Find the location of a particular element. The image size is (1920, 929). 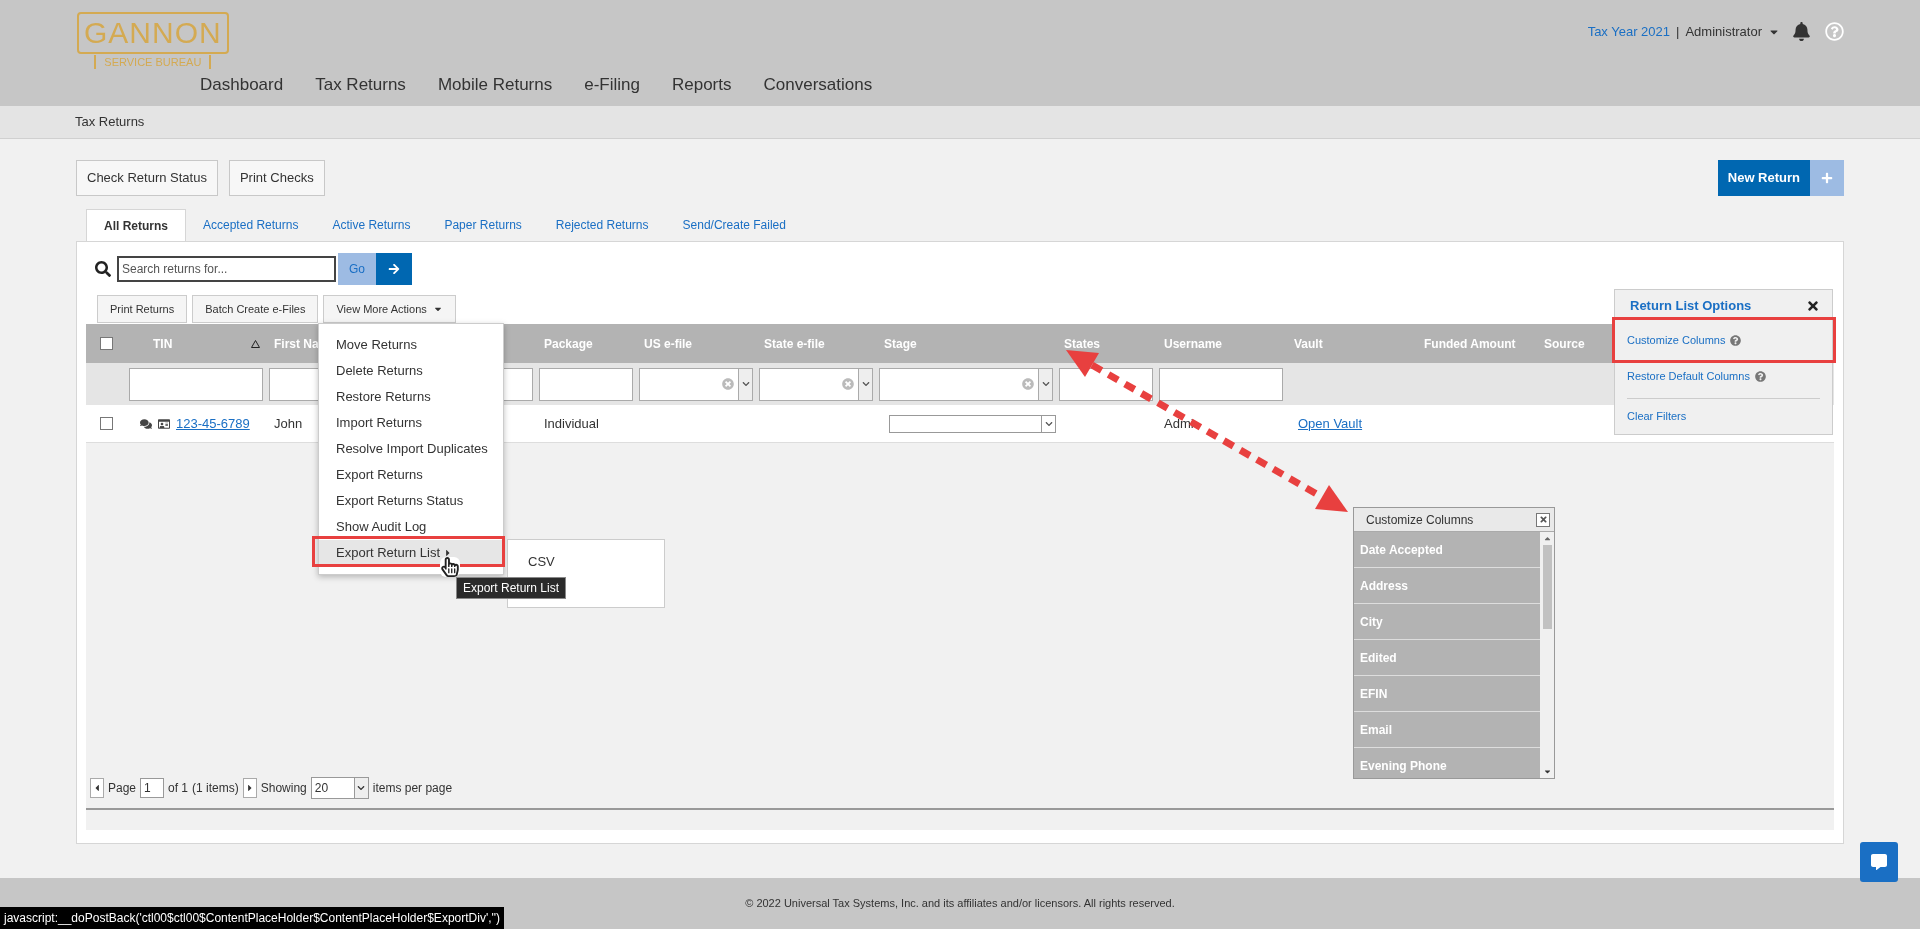

table-cell-text: John is located at coordinates (288, 423).